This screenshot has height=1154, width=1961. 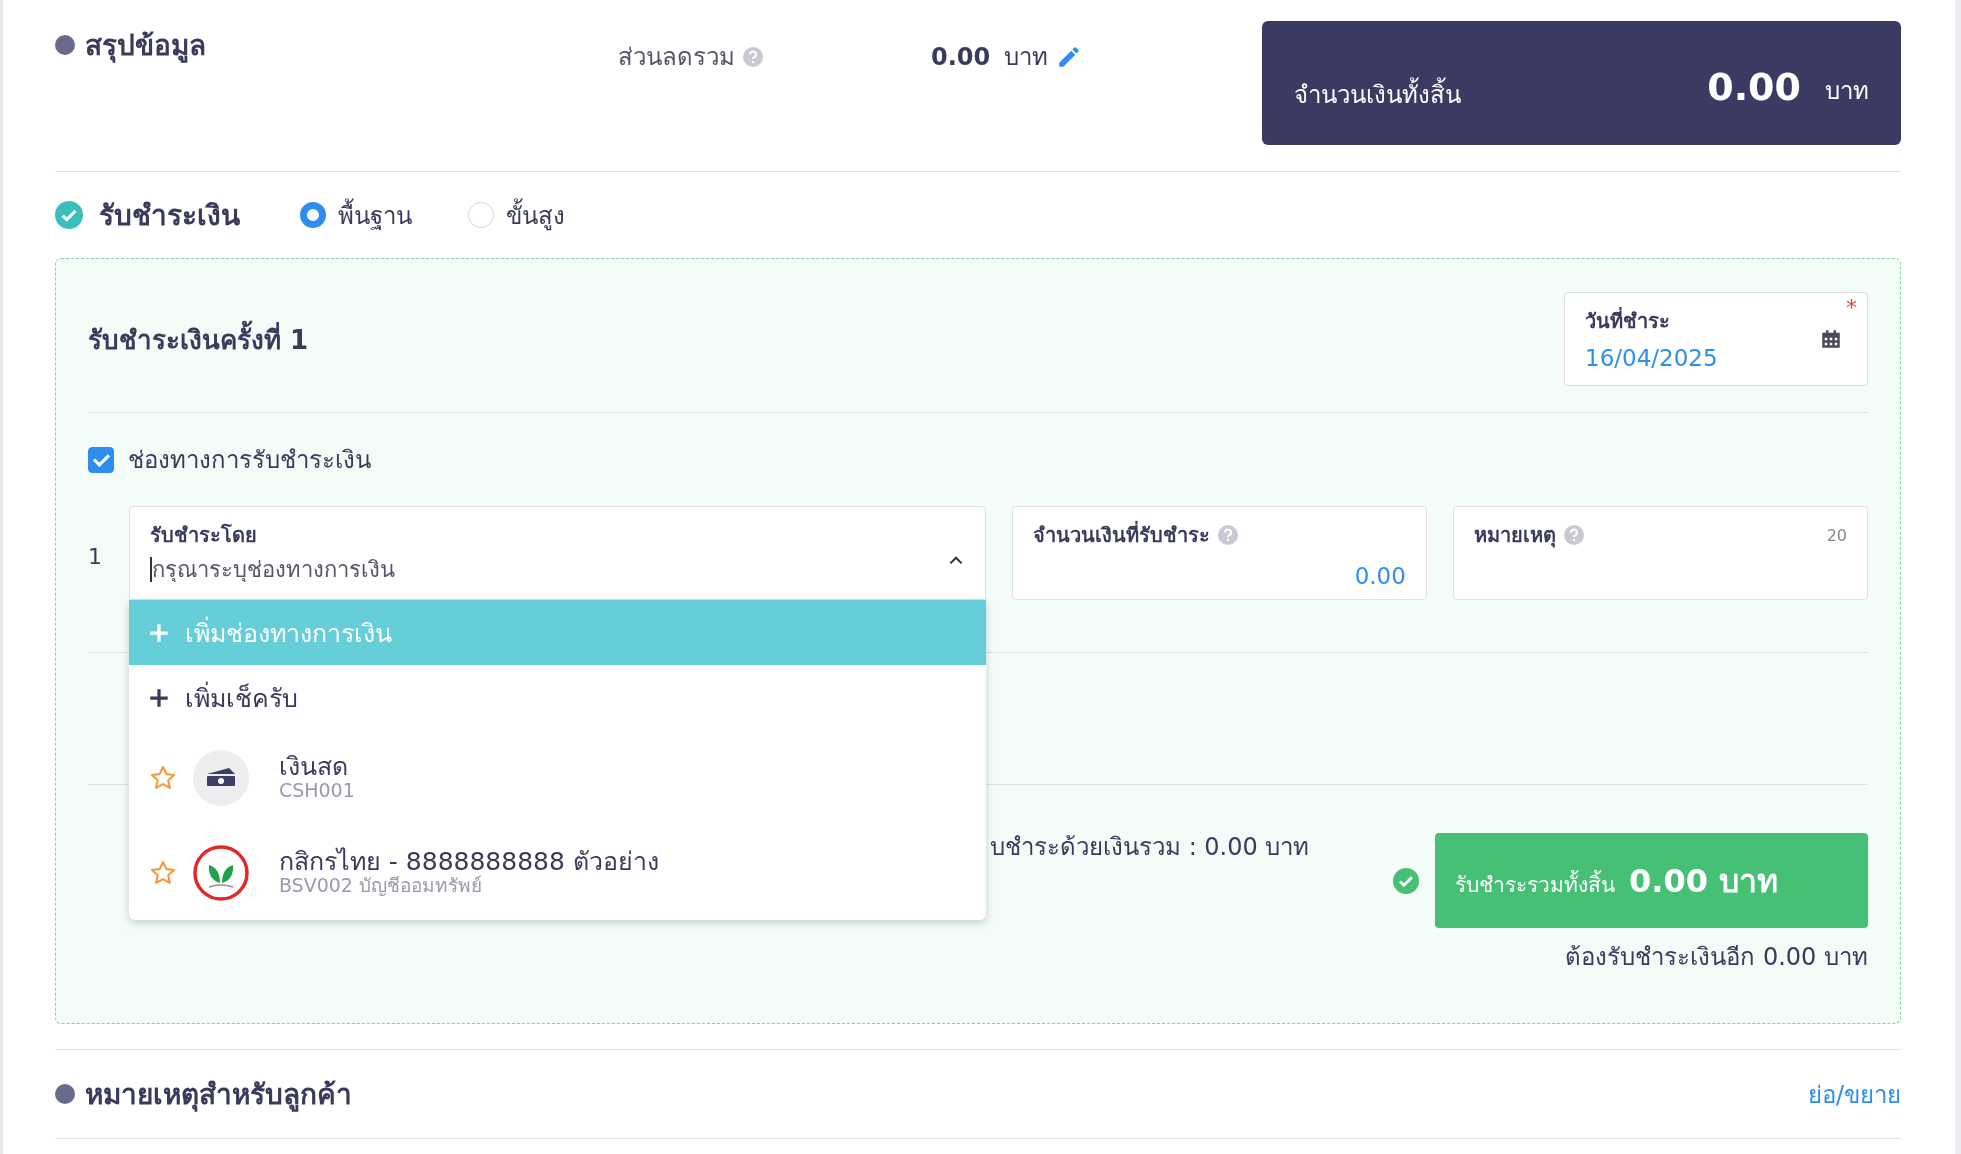 I want to click on radio-button, so click(x=313, y=215).